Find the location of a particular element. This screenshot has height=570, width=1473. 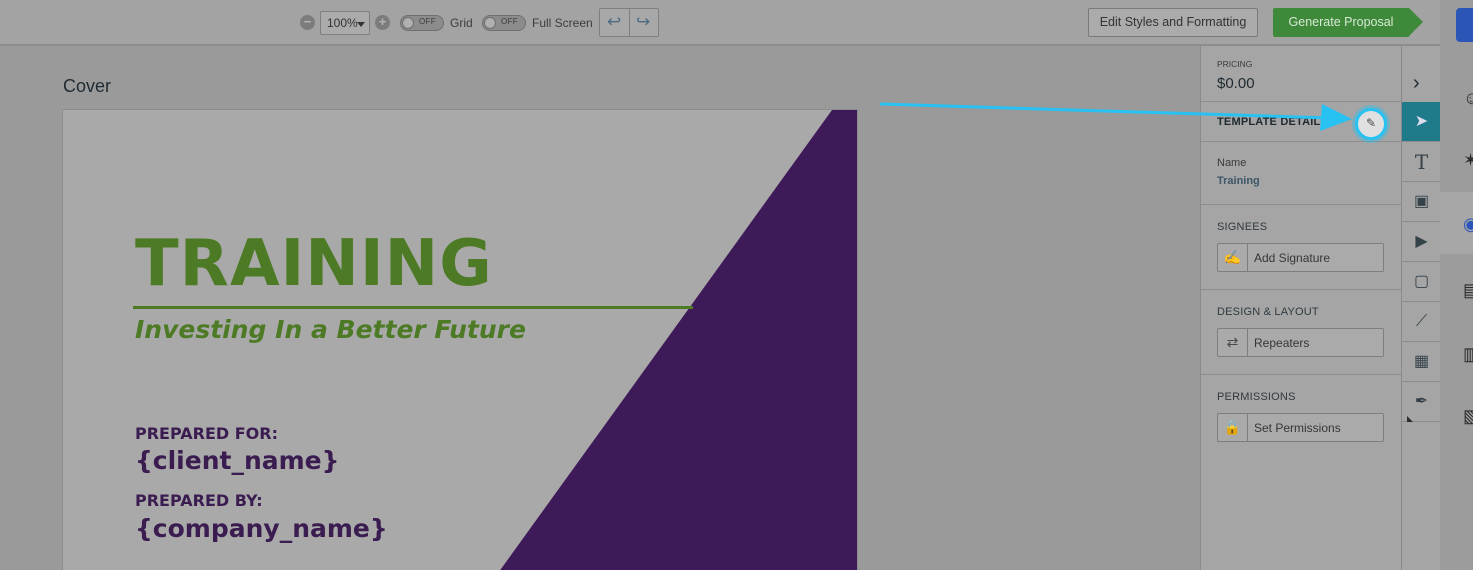

history-buttons: ↩ ↪ is located at coordinates (629, 22).